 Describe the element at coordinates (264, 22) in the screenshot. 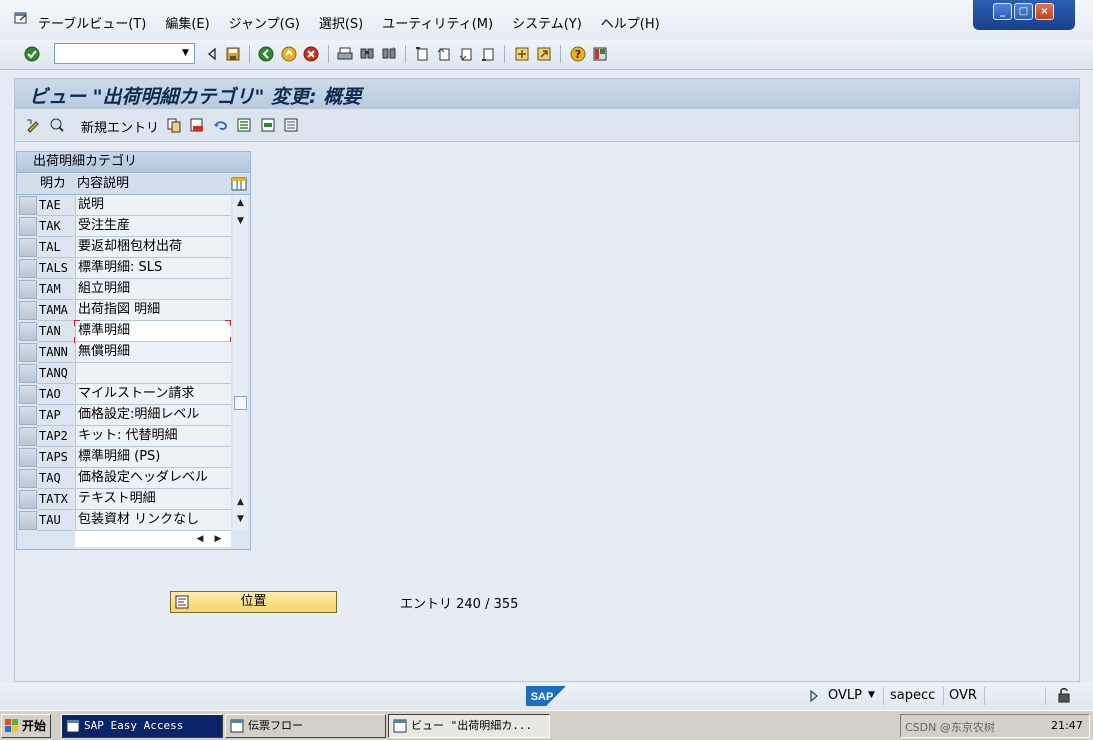

I see `menu-goto: ジャンプ(G)` at that location.